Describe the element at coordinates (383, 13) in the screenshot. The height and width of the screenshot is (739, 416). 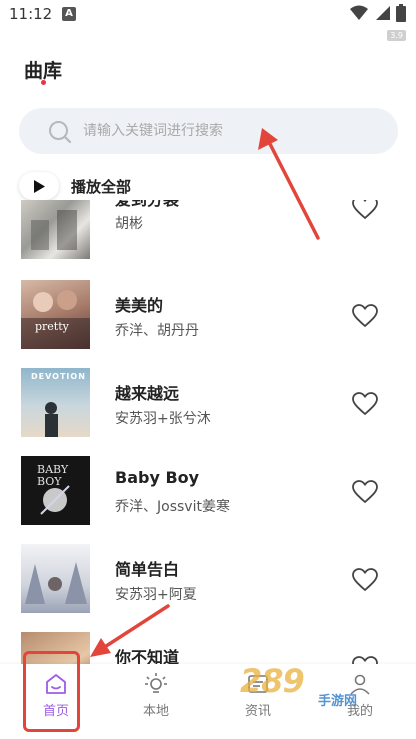
I see `signal-icon` at that location.